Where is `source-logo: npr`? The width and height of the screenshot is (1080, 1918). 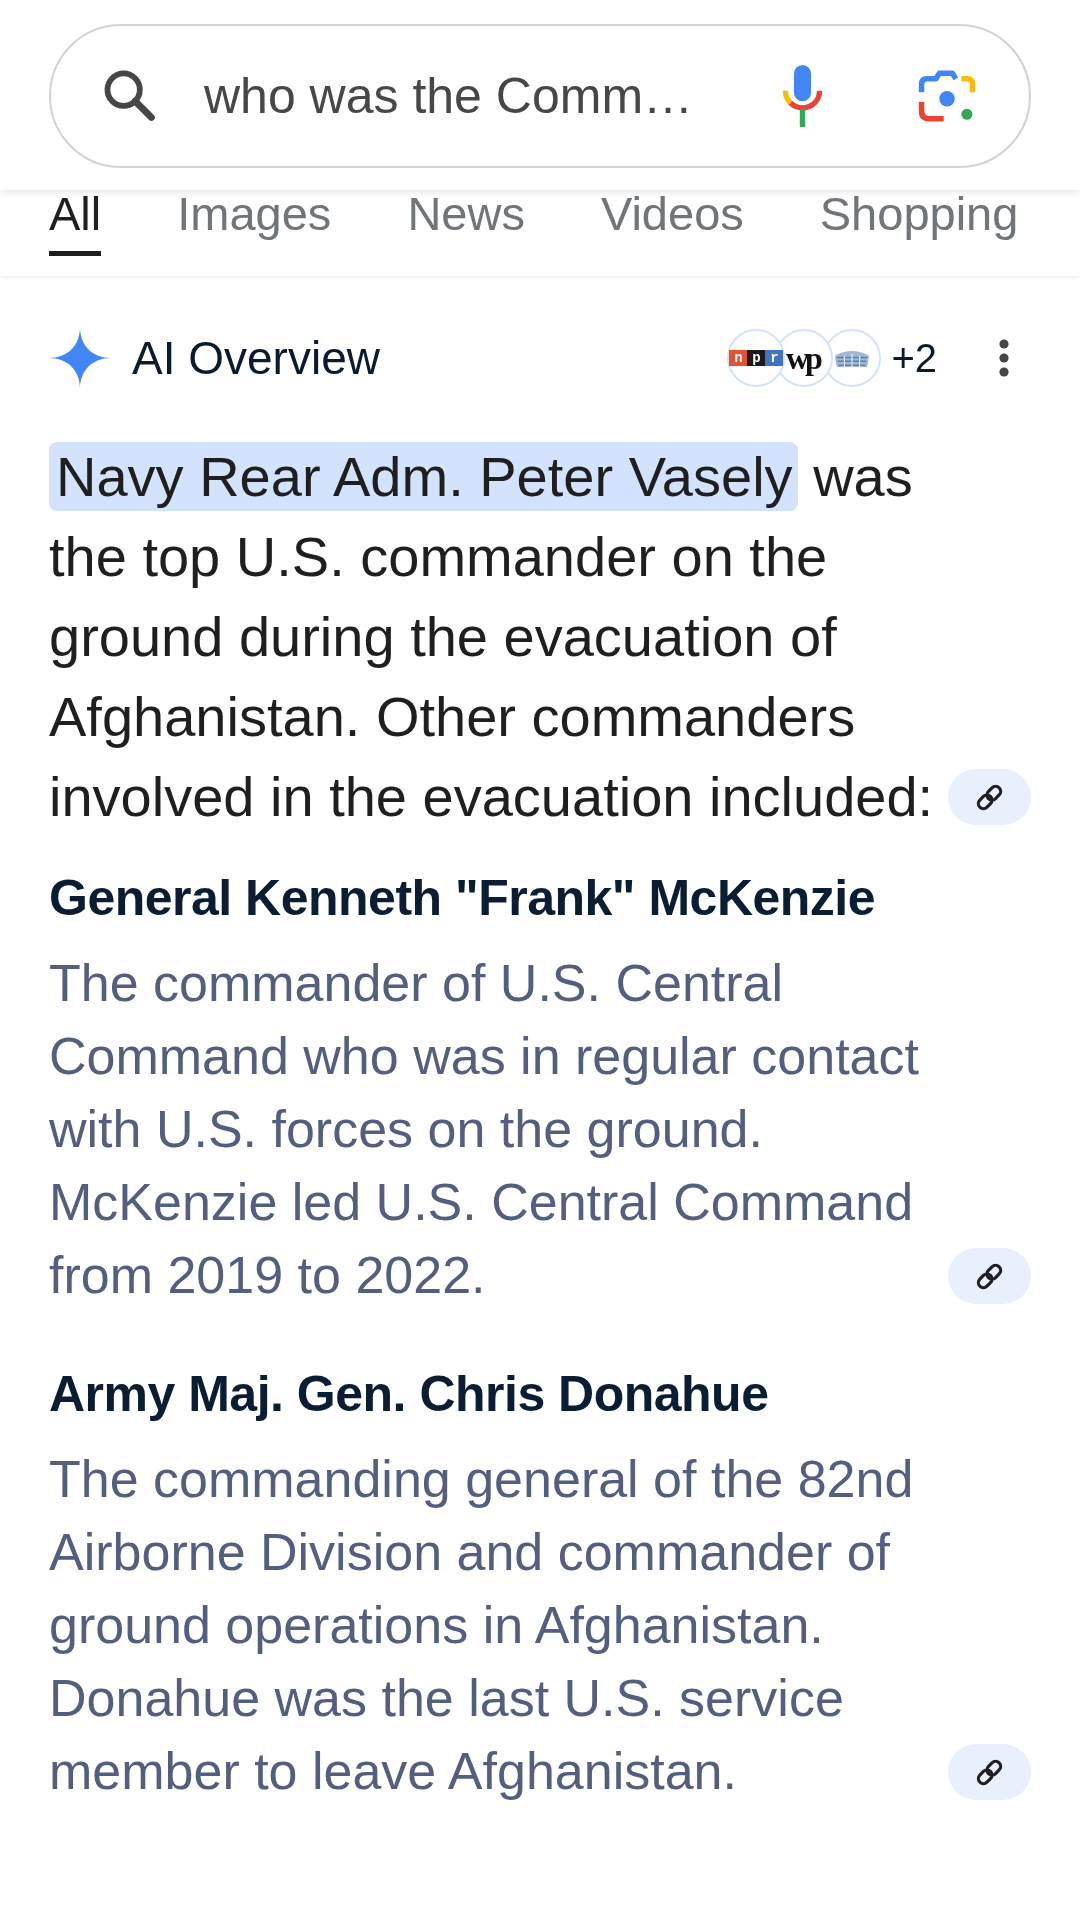
source-logo: npr is located at coordinates (756, 358).